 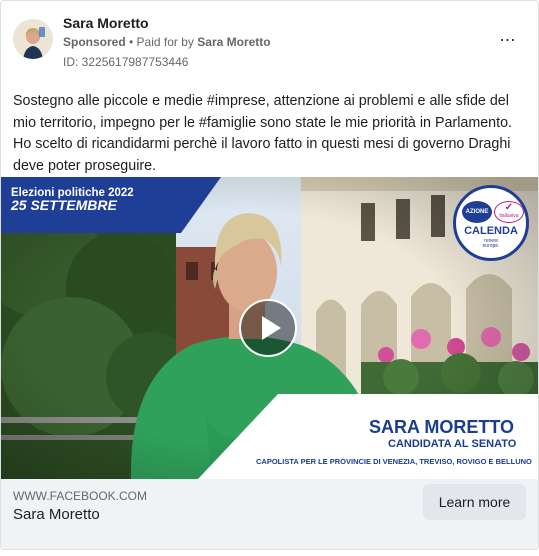 I want to click on learn-more-button: Learn more, so click(x=474, y=502).